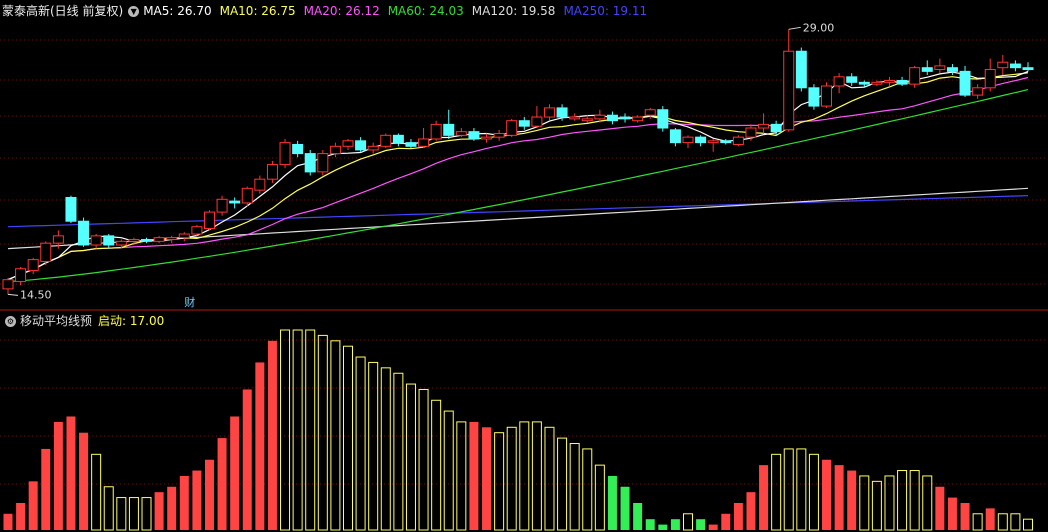 Image resolution: width=1048 pixels, height=532 pixels. What do you see at coordinates (794, 28) in the screenshot?
I see `high-marker-arrow` at bounding box center [794, 28].